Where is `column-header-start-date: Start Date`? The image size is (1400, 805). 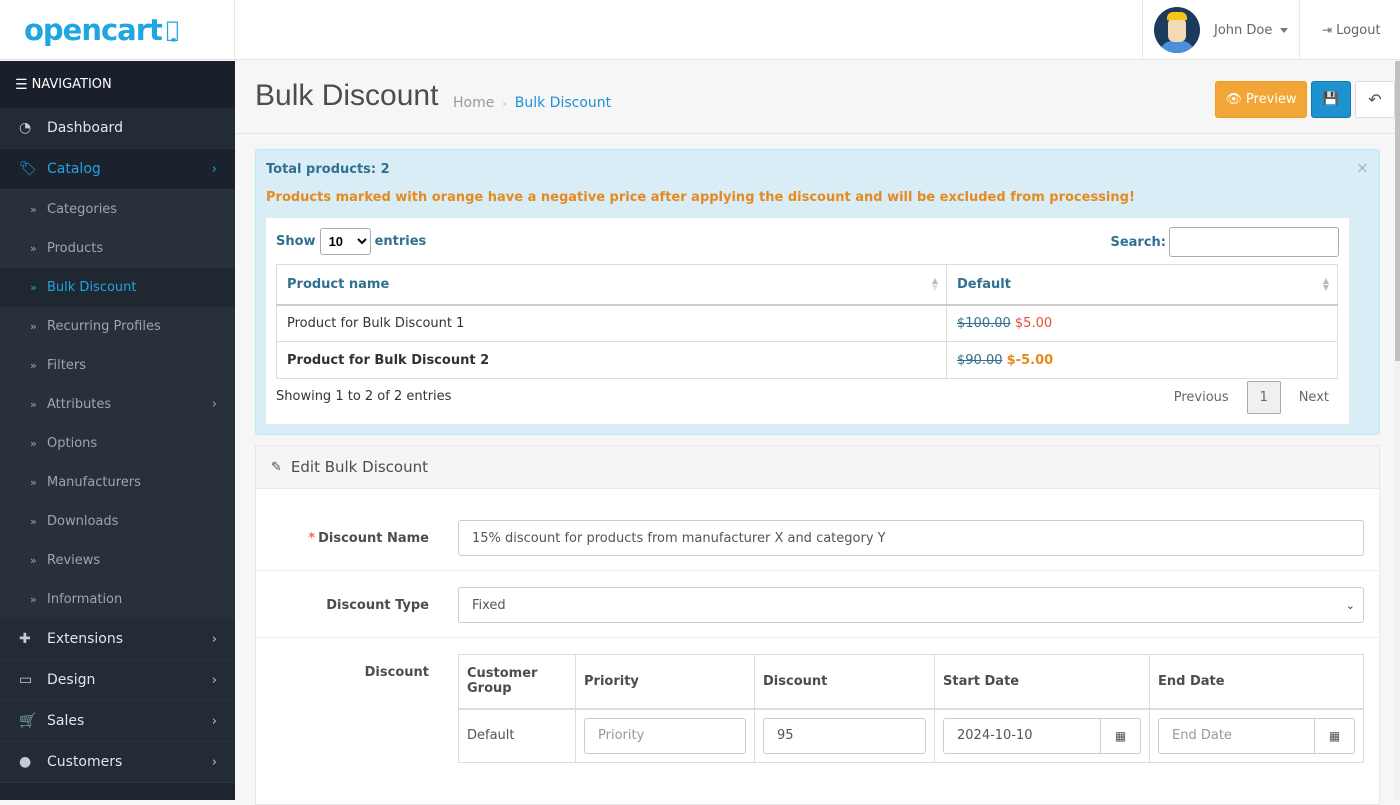
column-header-start-date: Start Date is located at coordinates (1042, 682).